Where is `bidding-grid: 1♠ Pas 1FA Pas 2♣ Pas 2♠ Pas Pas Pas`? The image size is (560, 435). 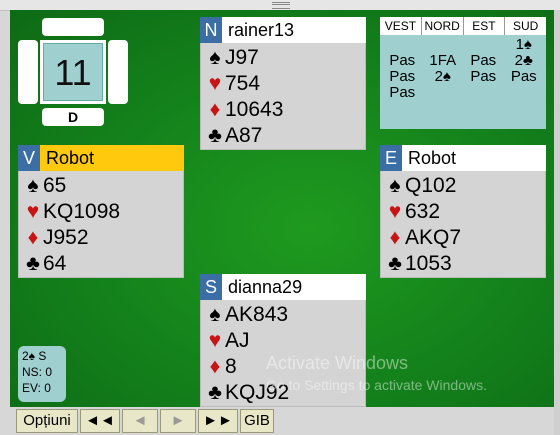
bidding-grid: 1♠ Pas 1FA Pas 2♣ Pas 2♠ Pas Pas Pas is located at coordinates (463, 68).